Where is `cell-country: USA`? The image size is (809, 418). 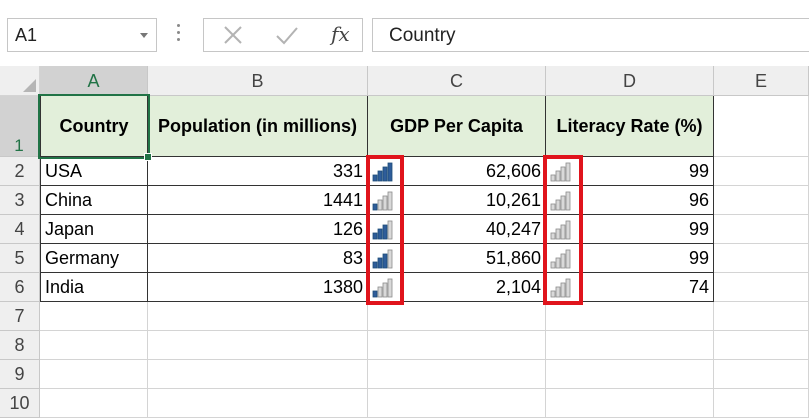 cell-country: USA is located at coordinates (94, 171).